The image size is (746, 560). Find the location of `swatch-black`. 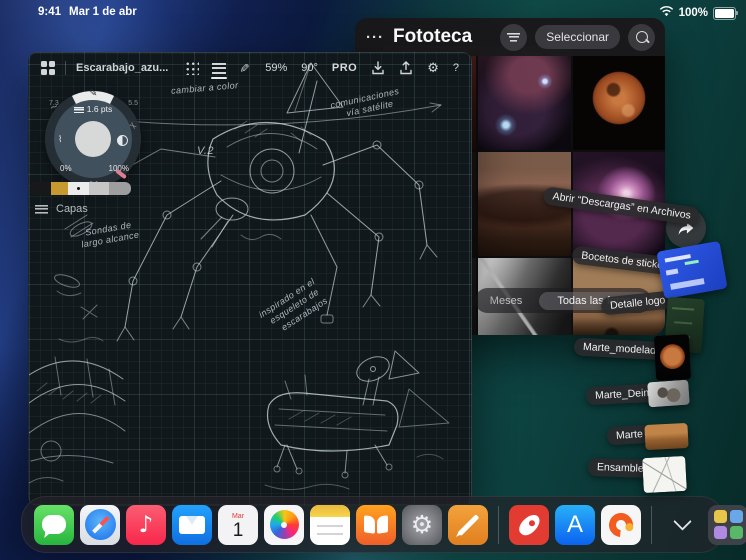

swatch-black is located at coordinates (41, 188).